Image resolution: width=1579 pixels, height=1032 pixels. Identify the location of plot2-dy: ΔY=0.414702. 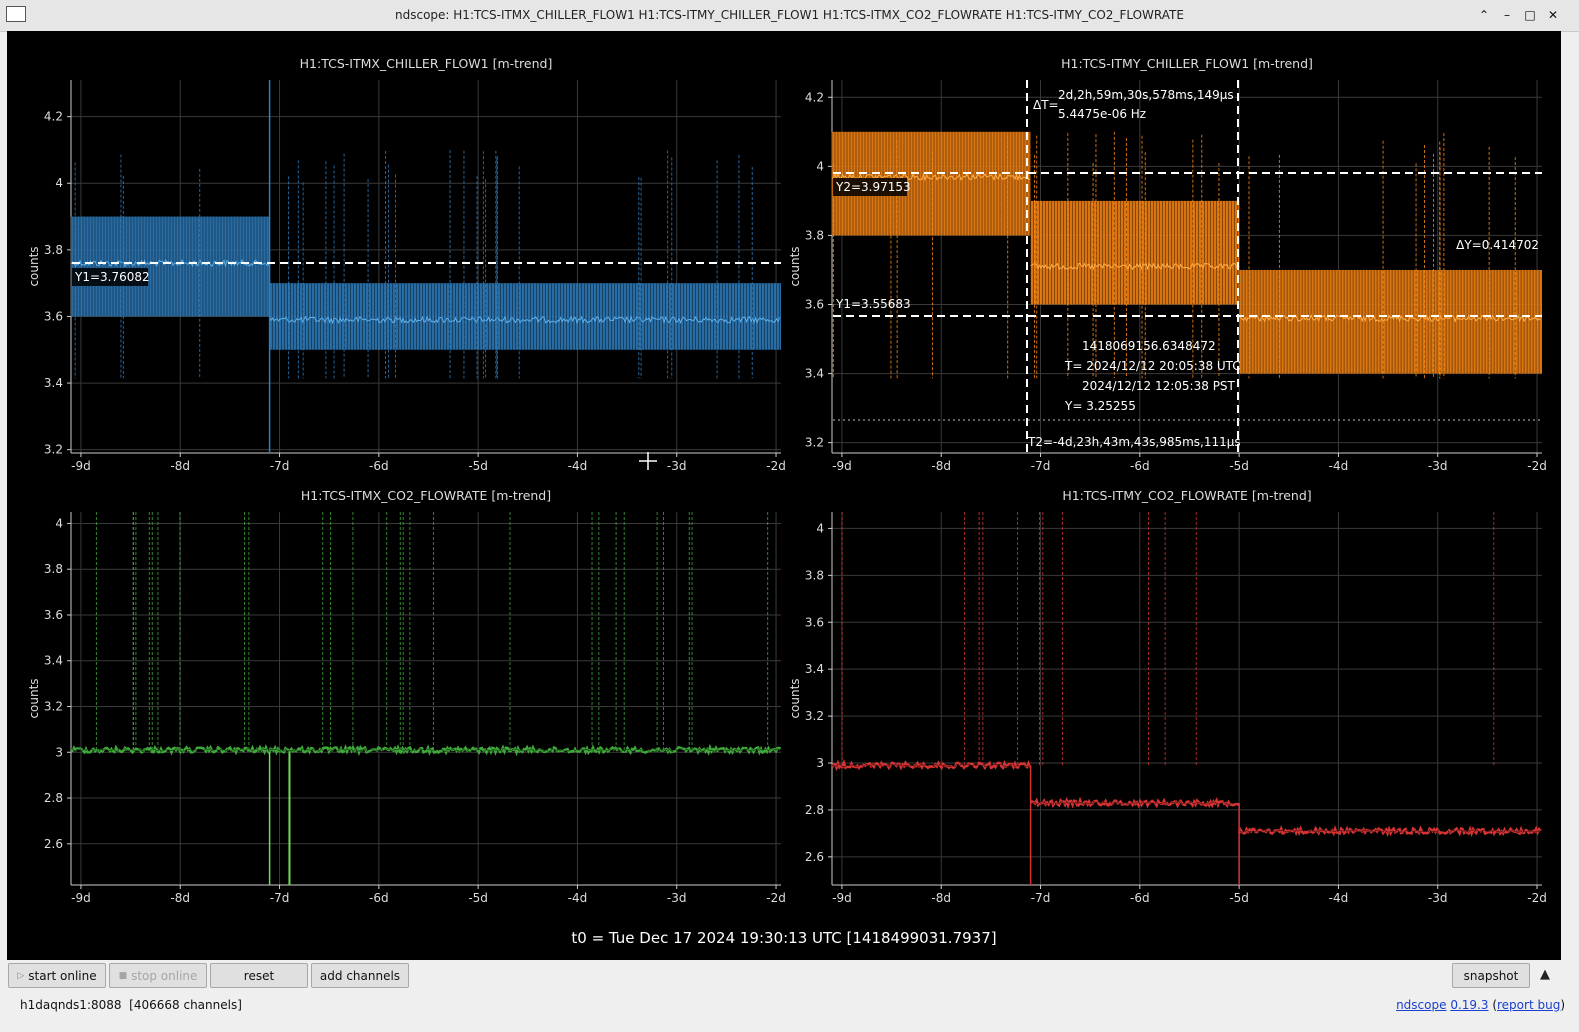
(1497, 245).